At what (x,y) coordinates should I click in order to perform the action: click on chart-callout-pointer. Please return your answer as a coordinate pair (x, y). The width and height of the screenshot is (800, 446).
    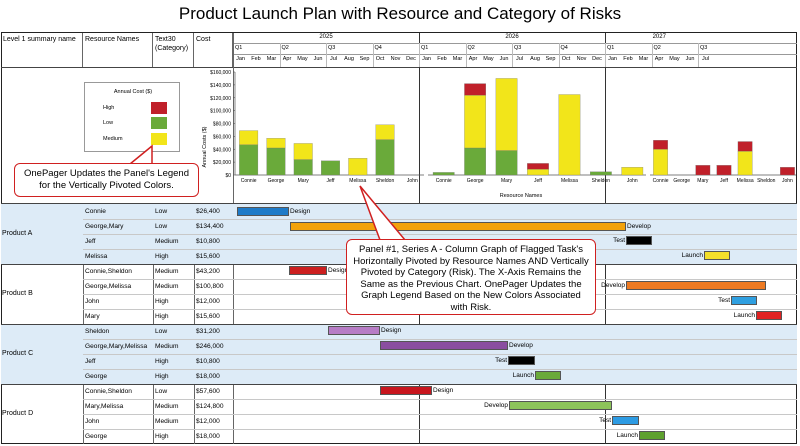
    Looking at the image, I should click on (383, 213).